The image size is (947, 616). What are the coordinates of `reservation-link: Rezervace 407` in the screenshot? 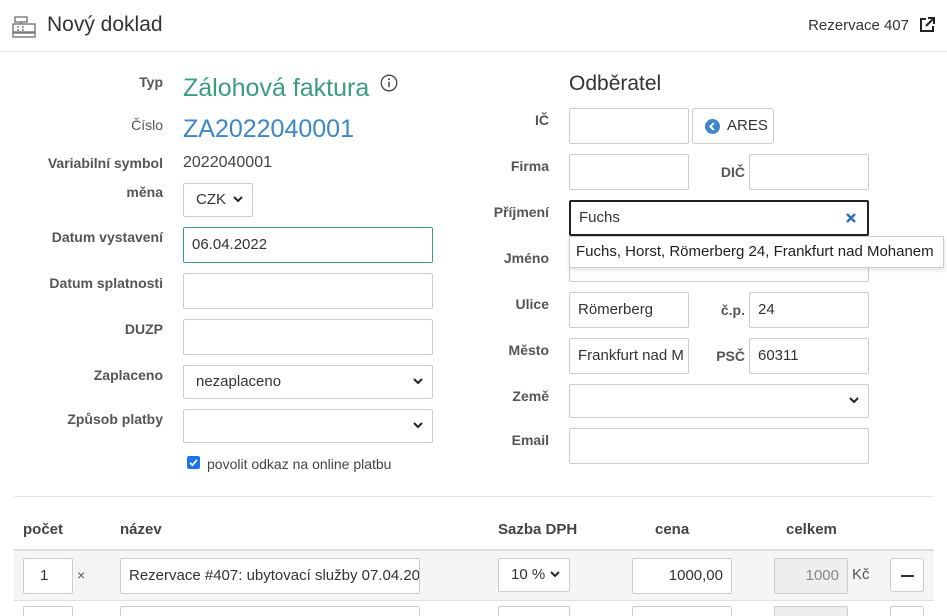 It's located at (858, 25).